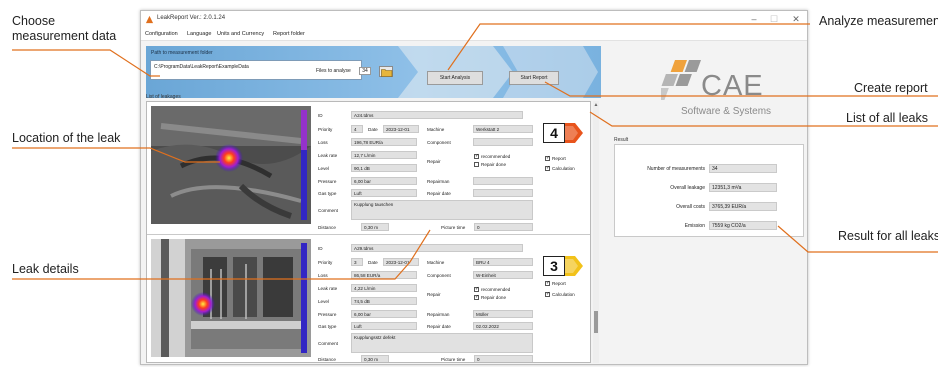 The image size is (938, 367). I want to click on scroll-thumb, so click(596, 322).